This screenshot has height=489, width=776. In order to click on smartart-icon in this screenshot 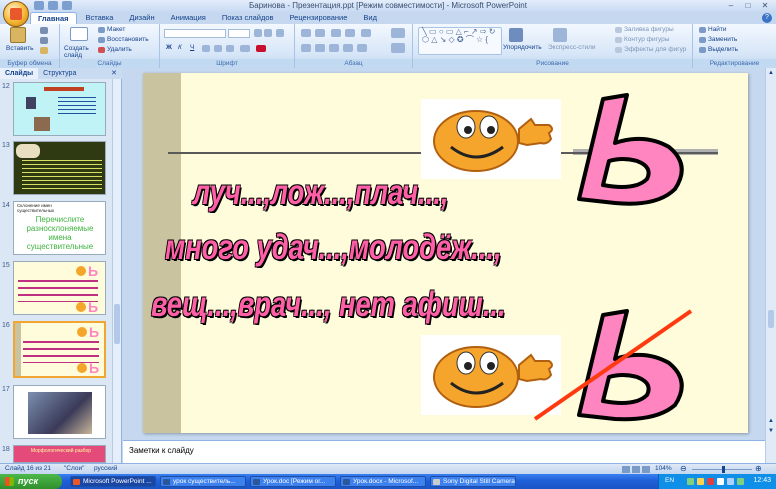, I will do `click(398, 48)`.